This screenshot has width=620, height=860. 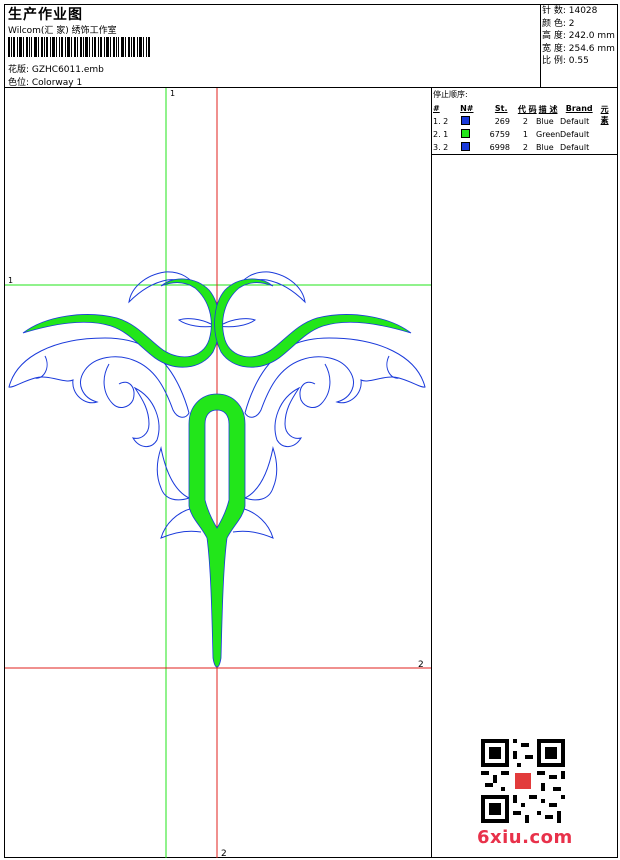 I want to click on colorway-label: 色位: Colorway 1, so click(x=45, y=83).